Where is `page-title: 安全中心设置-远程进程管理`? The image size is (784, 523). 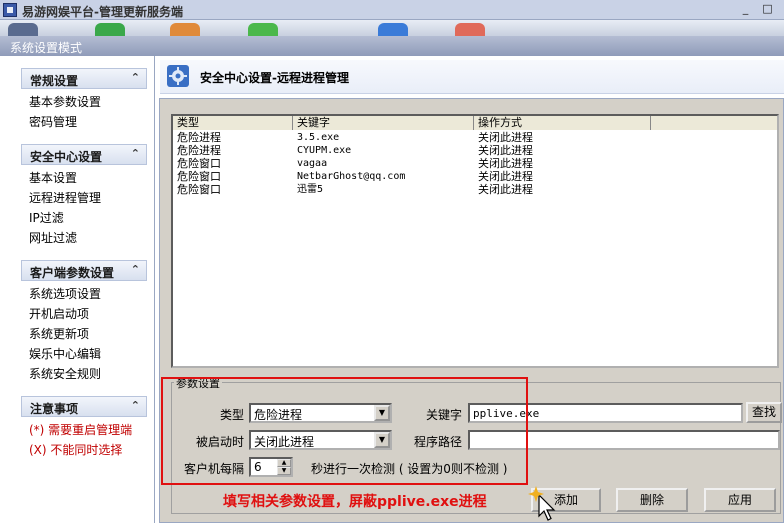
page-title: 安全中心设置-远程进程管理 is located at coordinates (274, 78).